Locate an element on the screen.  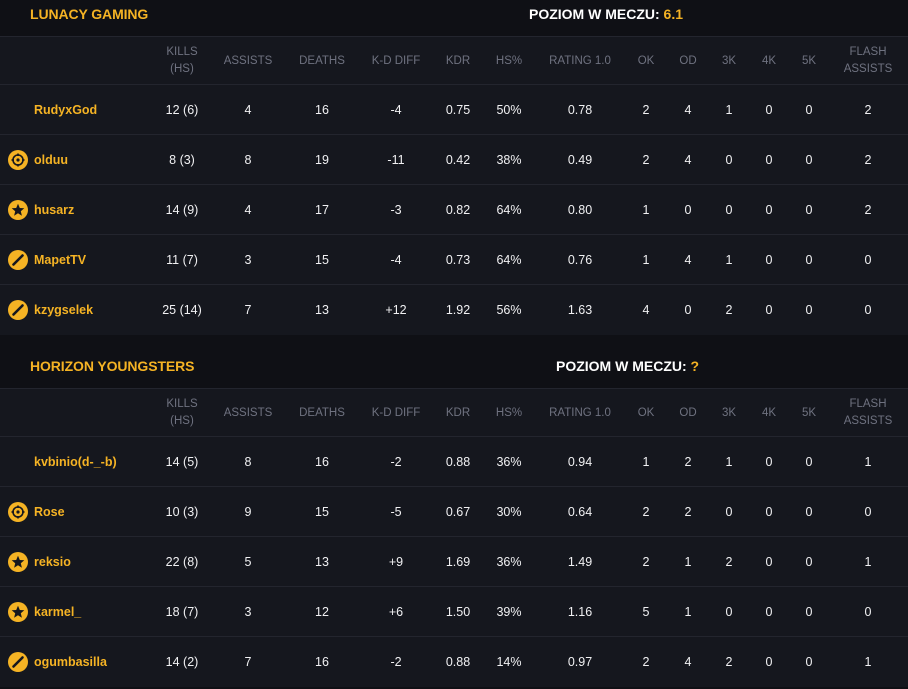
slash-icon is located at coordinates (18, 662).